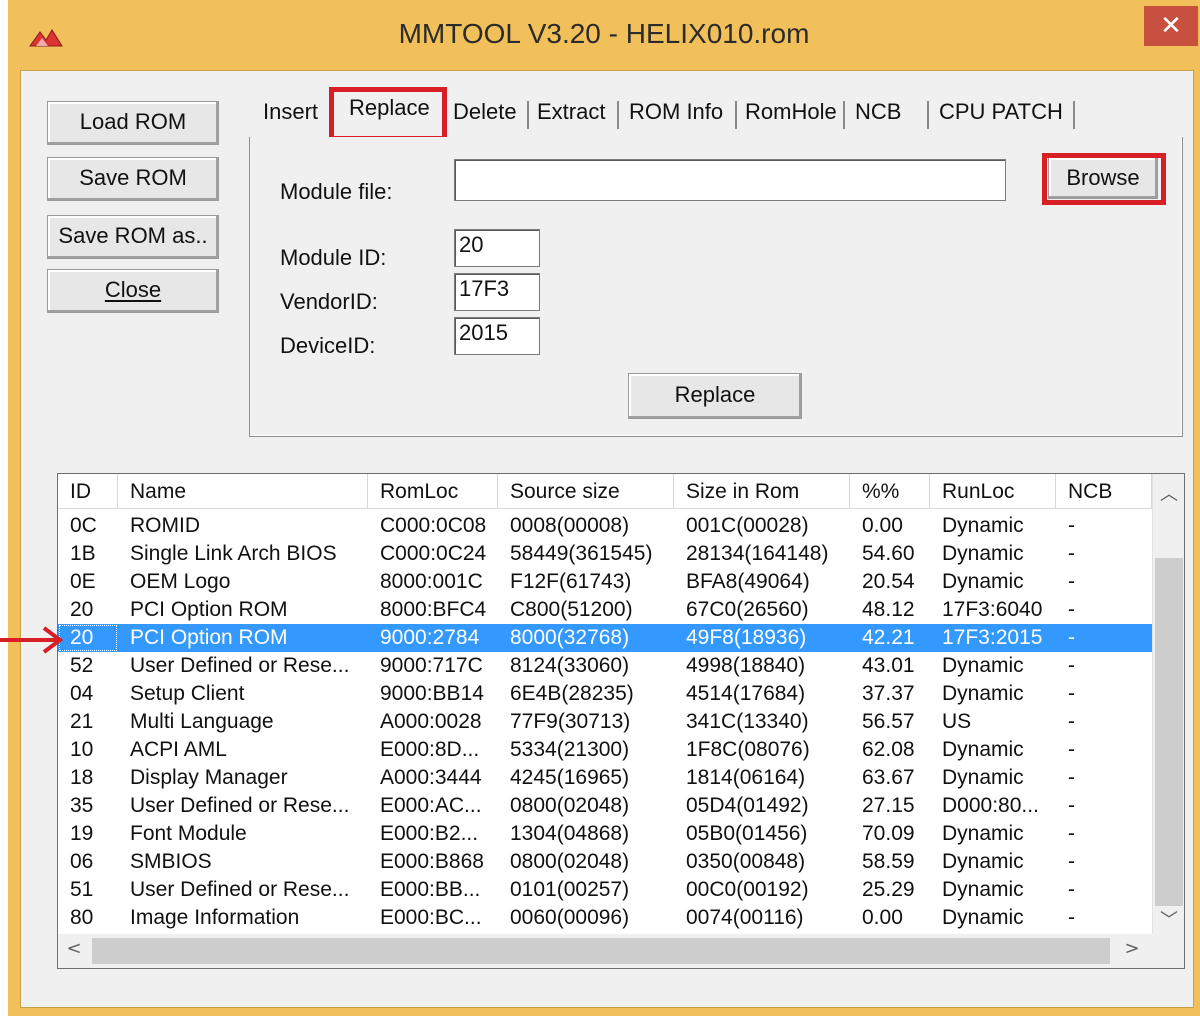  What do you see at coordinates (571, 112) in the screenshot?
I see `tab-extract: Extract` at bounding box center [571, 112].